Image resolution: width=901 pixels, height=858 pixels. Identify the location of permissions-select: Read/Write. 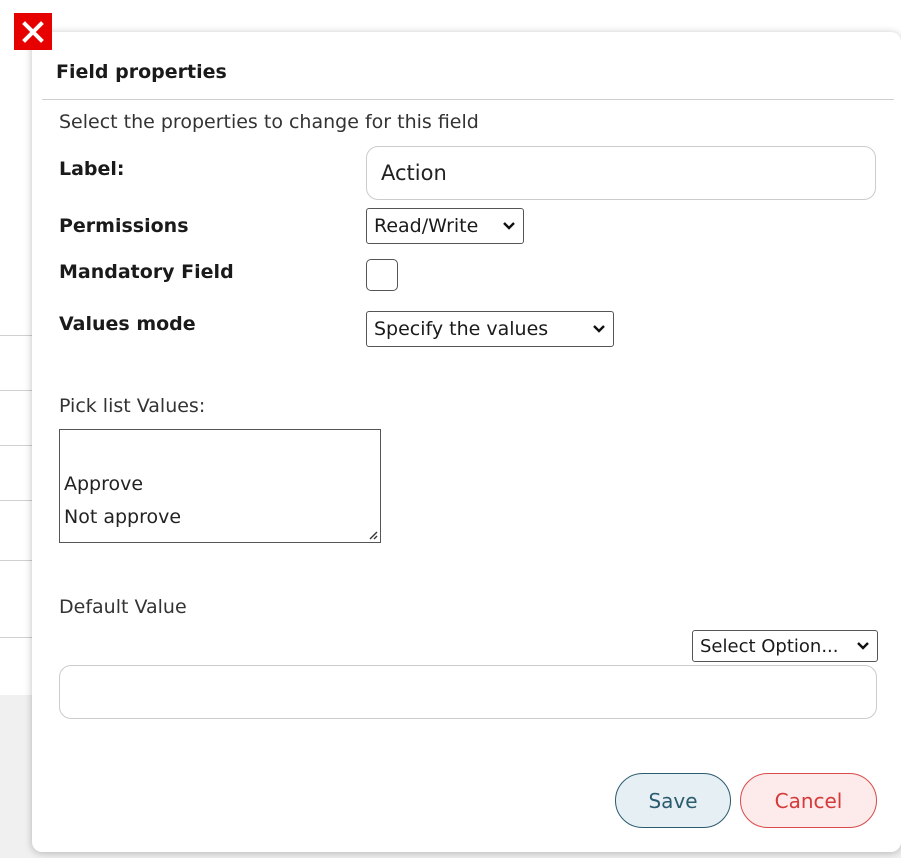
(445, 226).